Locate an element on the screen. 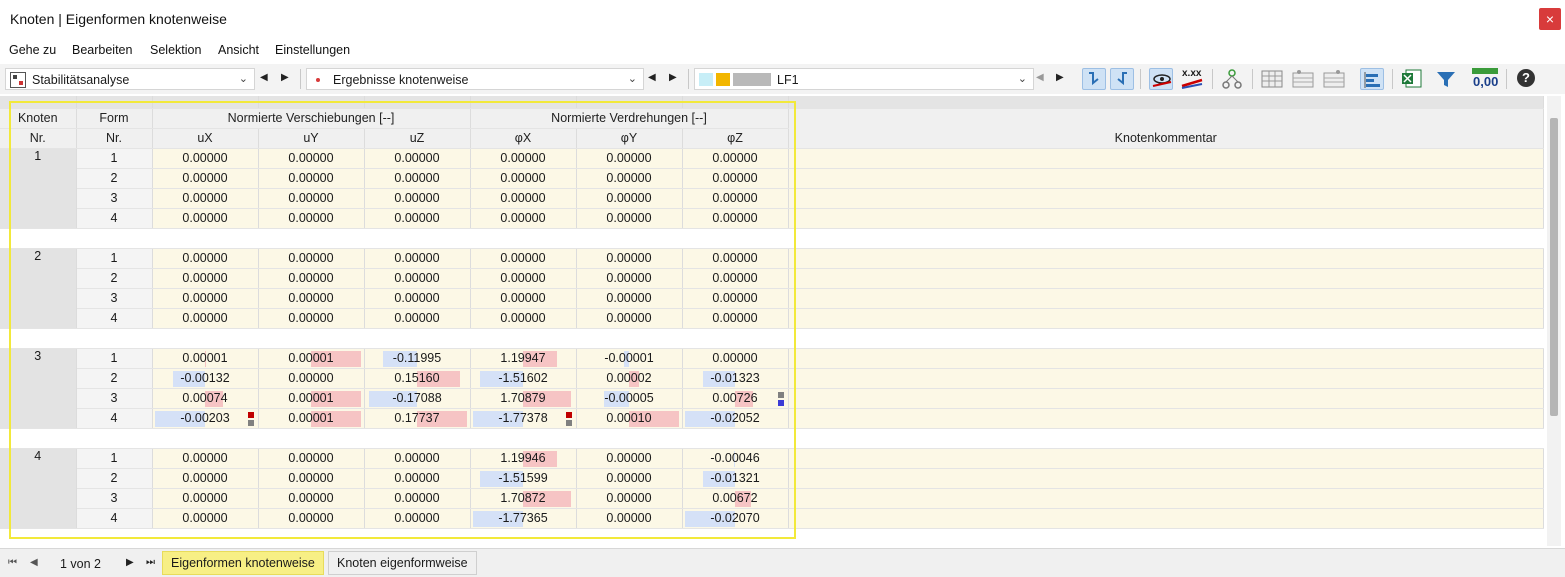 The image size is (1565, 577). bar-chart-view-button is located at coordinates (1372, 79).